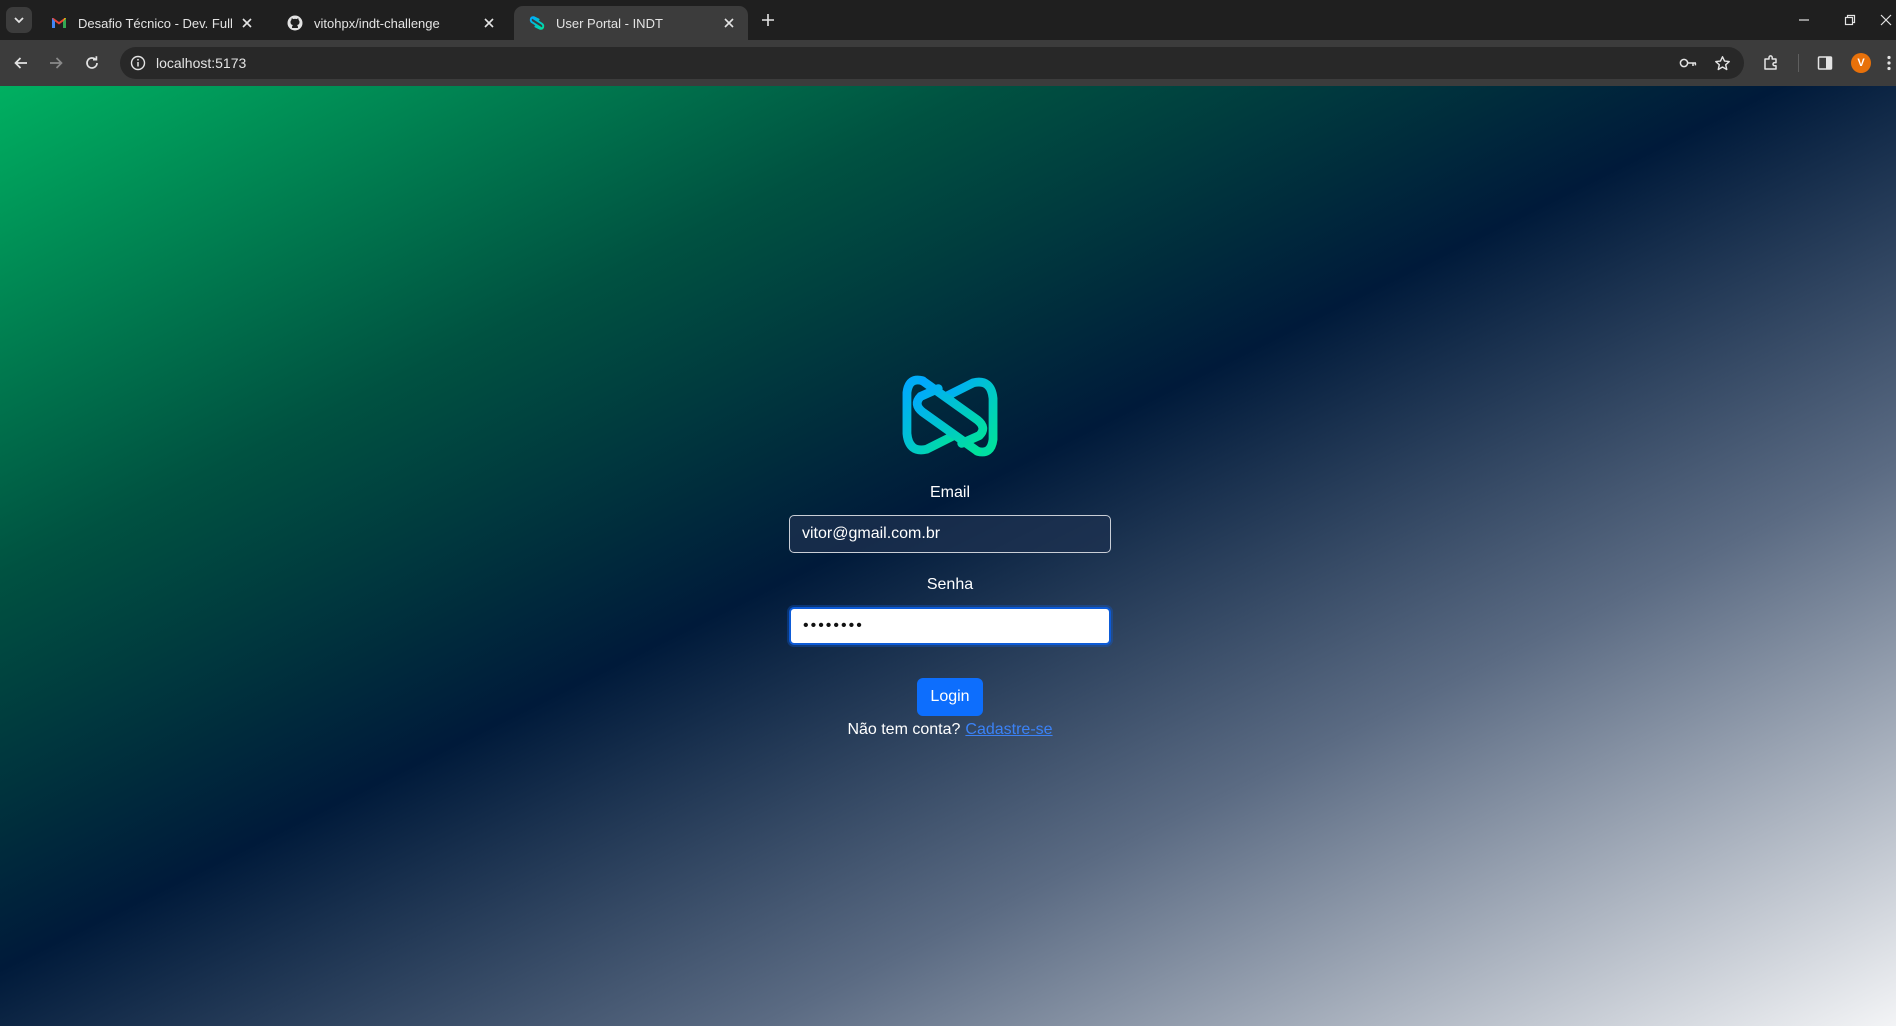  What do you see at coordinates (950, 697) in the screenshot?
I see `login-button: Login` at bounding box center [950, 697].